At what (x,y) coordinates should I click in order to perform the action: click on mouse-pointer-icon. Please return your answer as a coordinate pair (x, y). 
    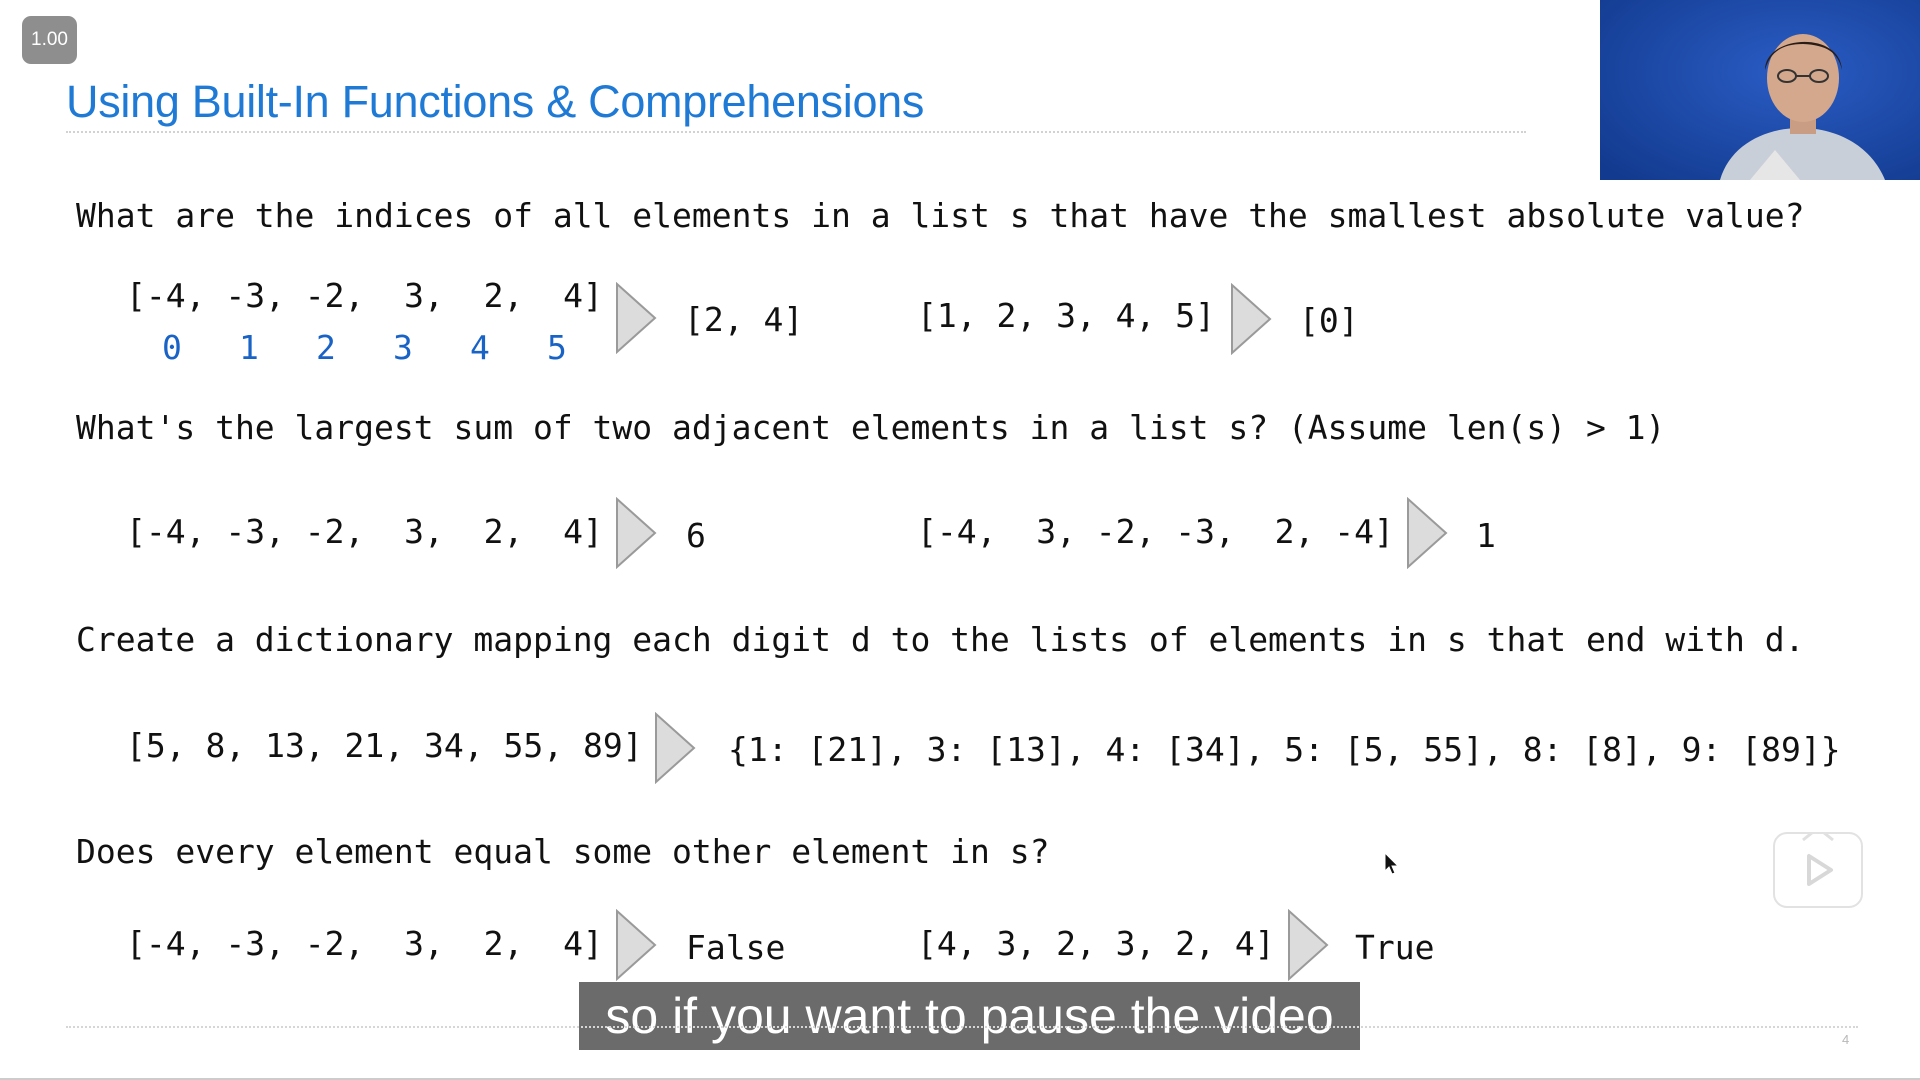
    Looking at the image, I should click on (1392, 865).